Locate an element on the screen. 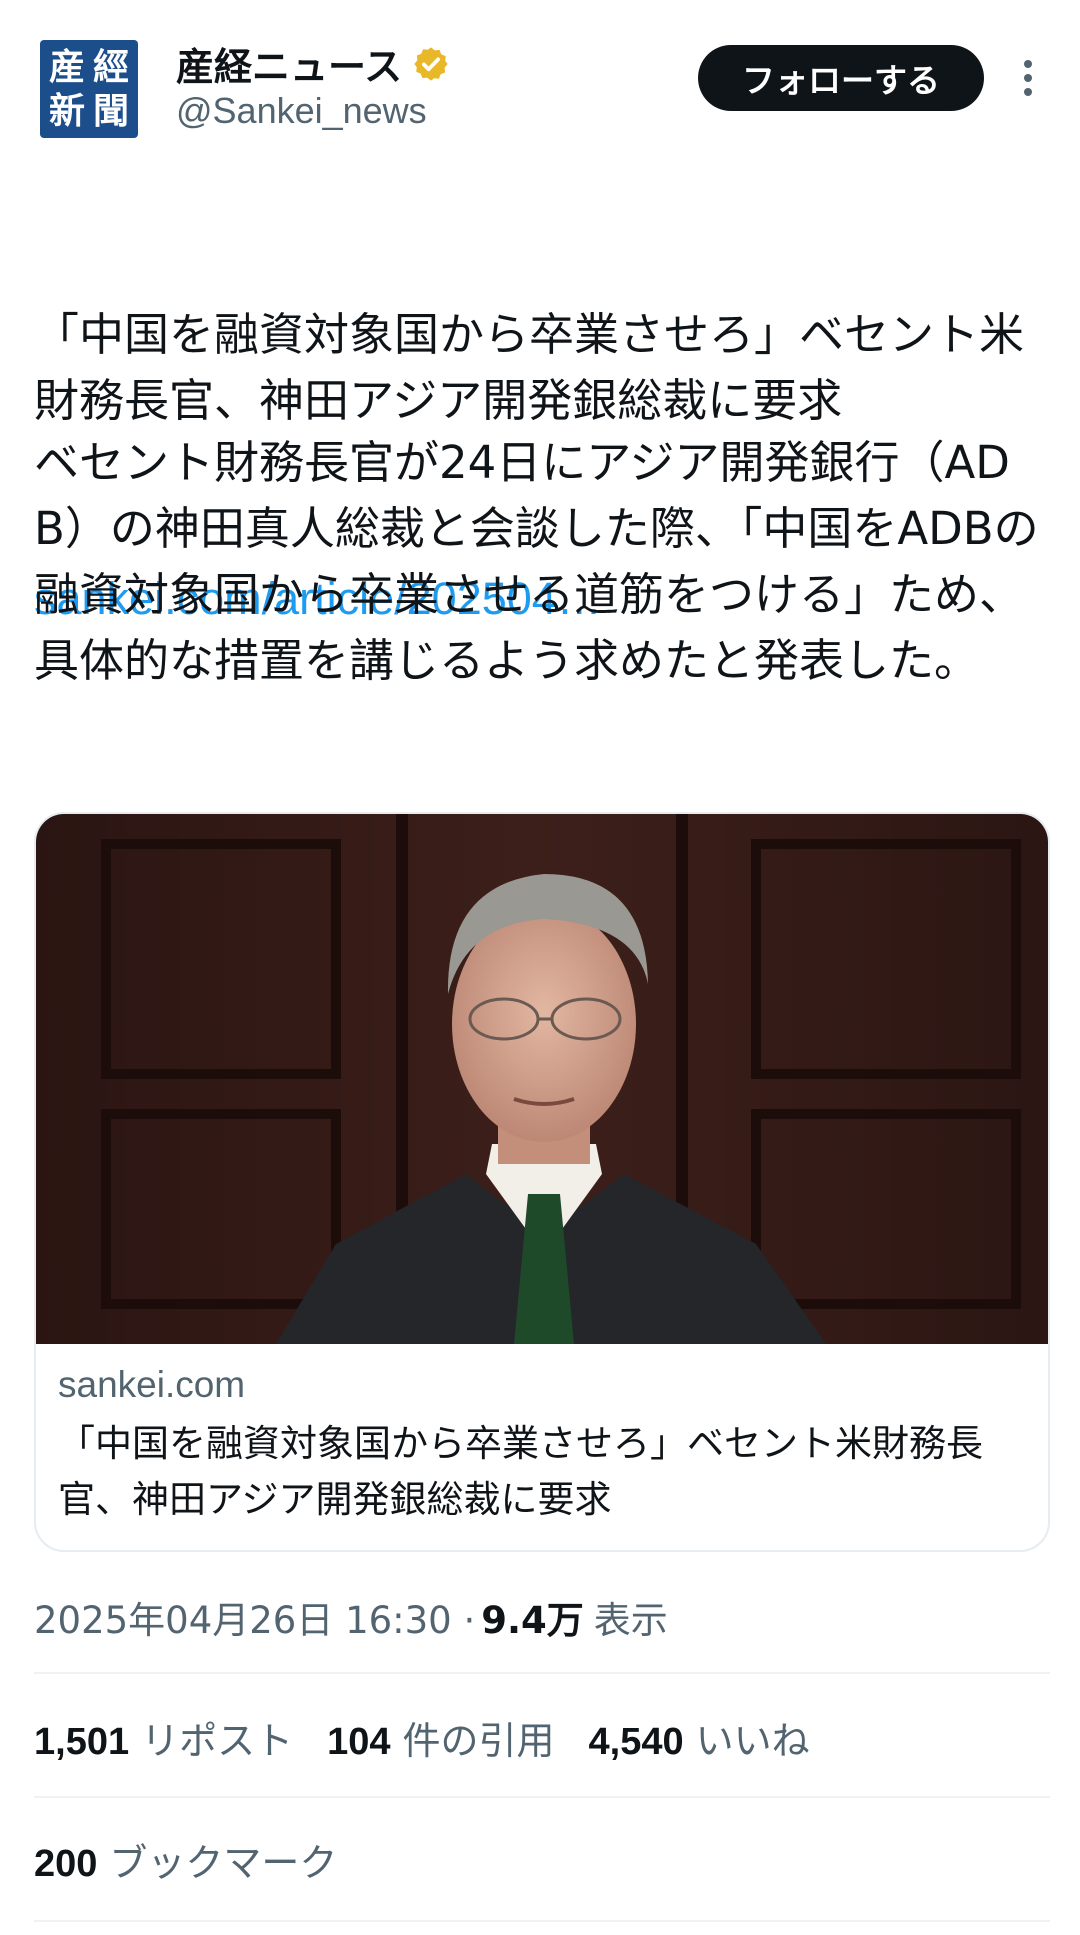 This screenshot has height=1935, width=1080. avatar-glyph: 産 is located at coordinates (66, 67).